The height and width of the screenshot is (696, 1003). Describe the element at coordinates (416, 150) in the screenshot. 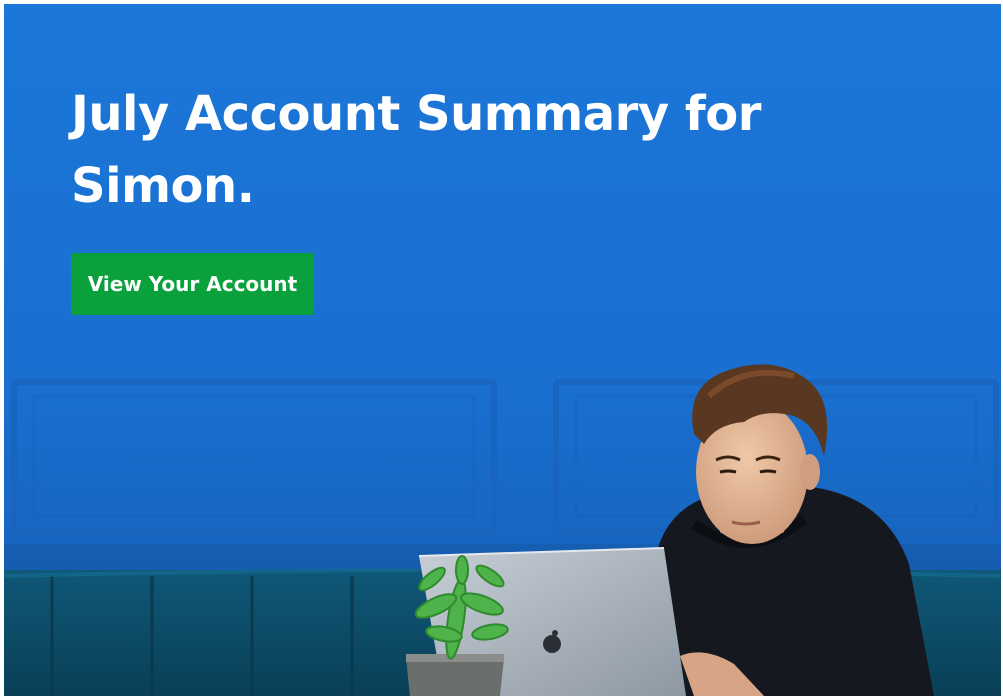

I see `page-title: July Account Summary for Simon.` at that location.